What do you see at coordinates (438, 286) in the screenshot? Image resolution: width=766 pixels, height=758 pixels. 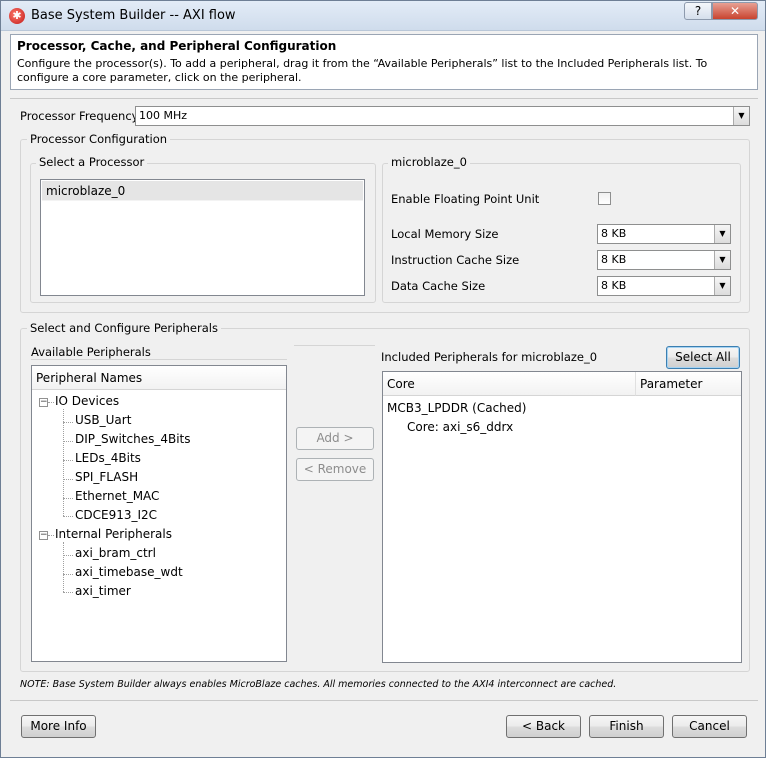 I see `dcache-label: Data Cache Size` at bounding box center [438, 286].